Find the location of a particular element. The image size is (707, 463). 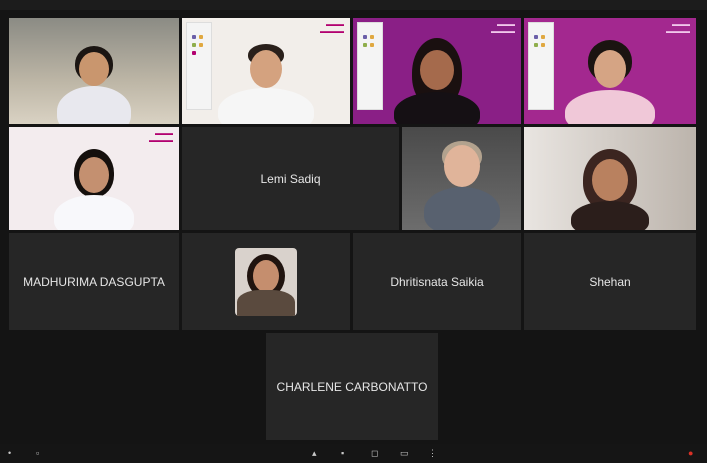

avatar is located at coordinates (266, 281).